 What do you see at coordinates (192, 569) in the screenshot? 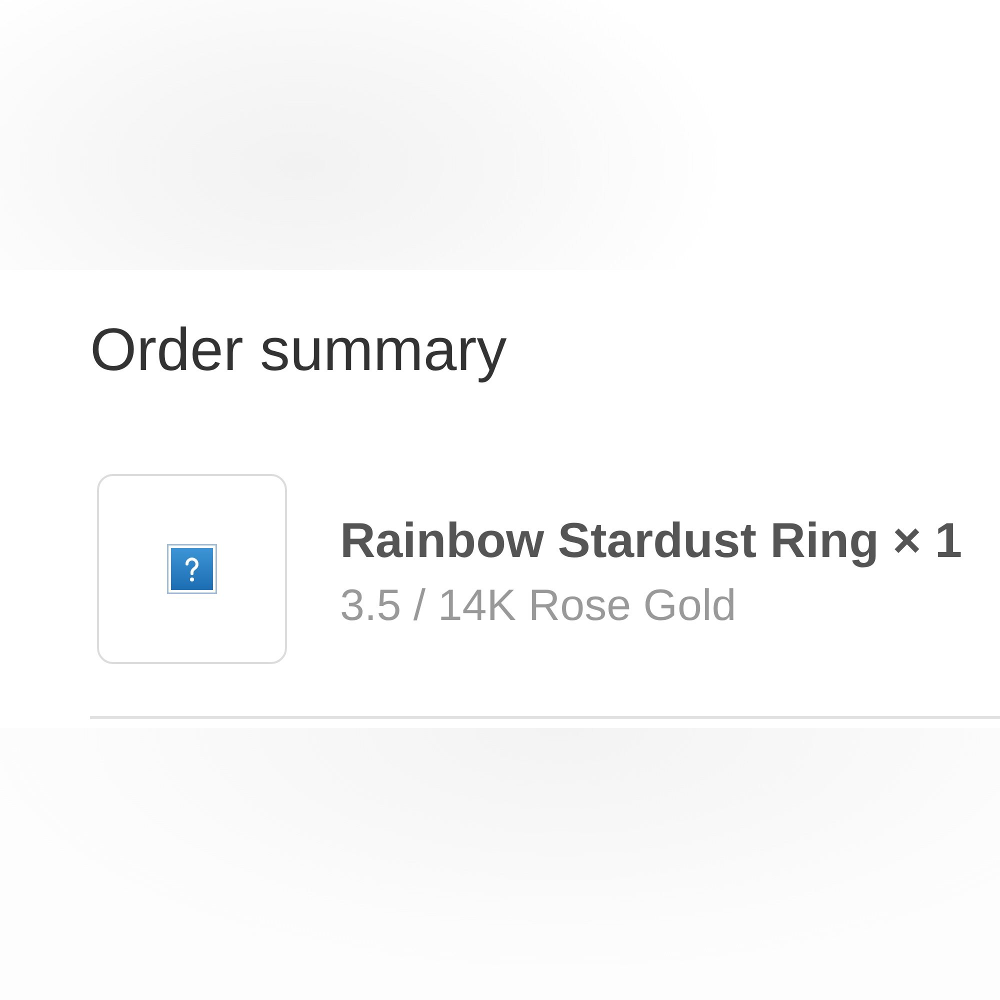
I see `question-mark-icon` at bounding box center [192, 569].